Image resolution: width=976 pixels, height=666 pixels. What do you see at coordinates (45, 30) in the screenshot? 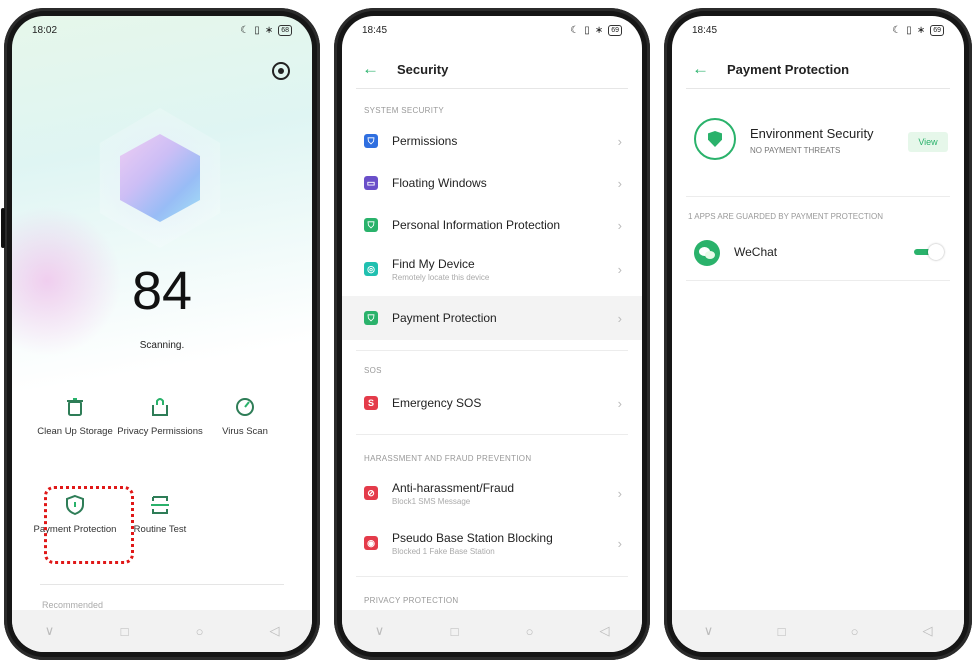
I see `status-time: 18:02` at bounding box center [45, 30].